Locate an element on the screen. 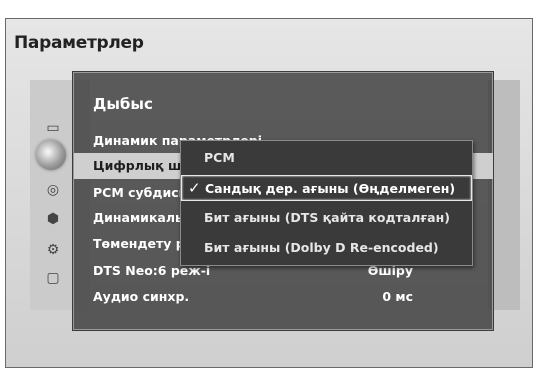  sound-icon is located at coordinates (51, 155).